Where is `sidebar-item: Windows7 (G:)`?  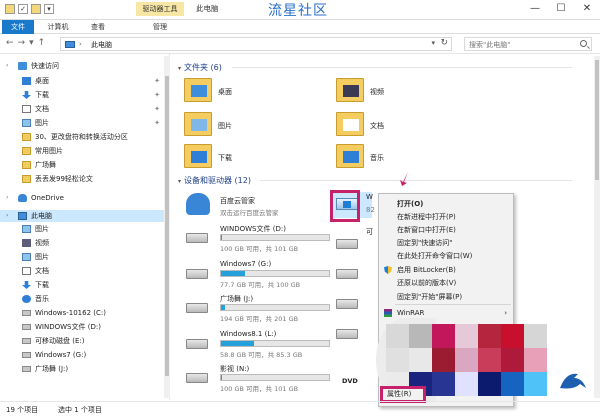
sidebar-item: Windows7 (G:) is located at coordinates (83, 355).